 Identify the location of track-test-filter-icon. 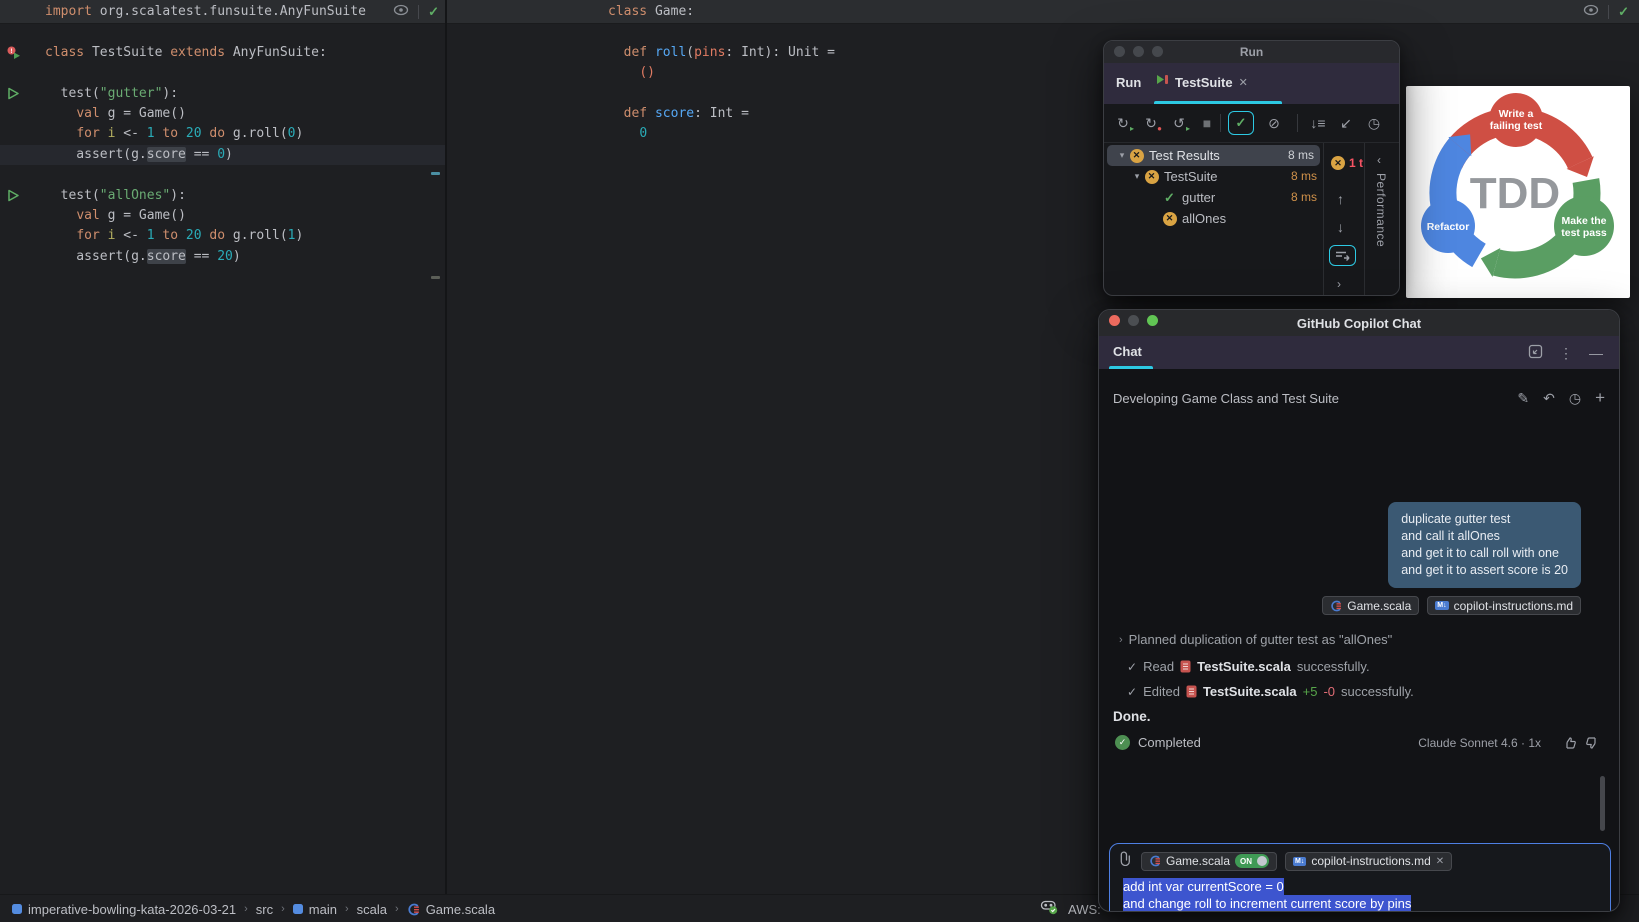
(1342, 255).